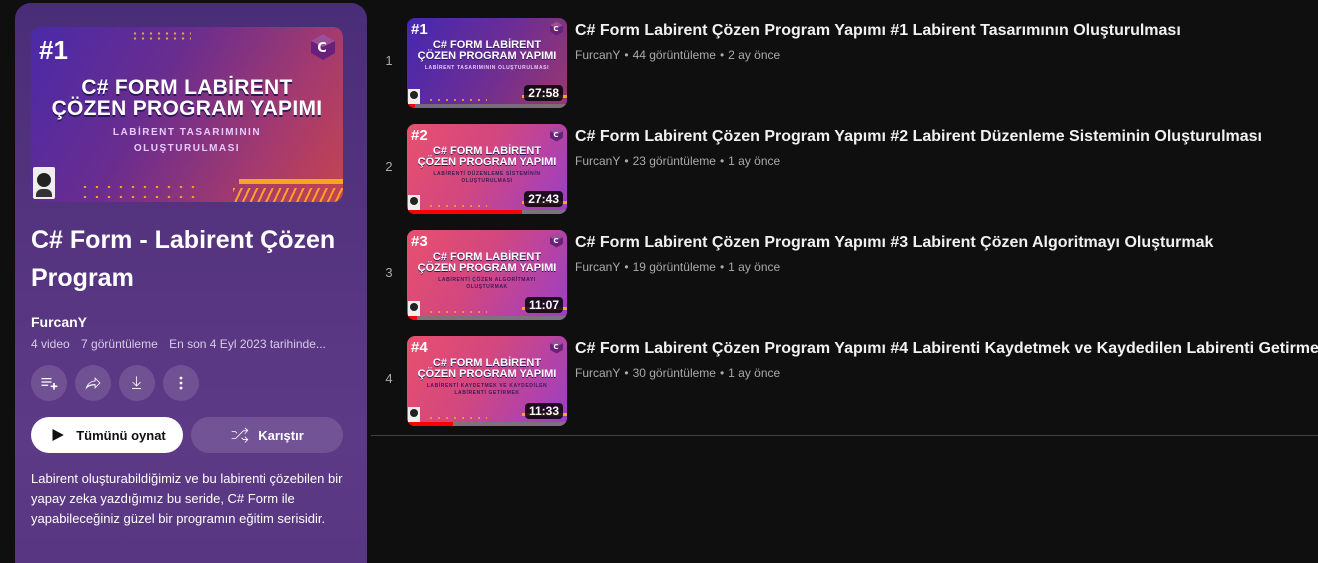 Image resolution: width=1318 pixels, height=563 pixels. I want to click on download-icon, so click(137, 382).